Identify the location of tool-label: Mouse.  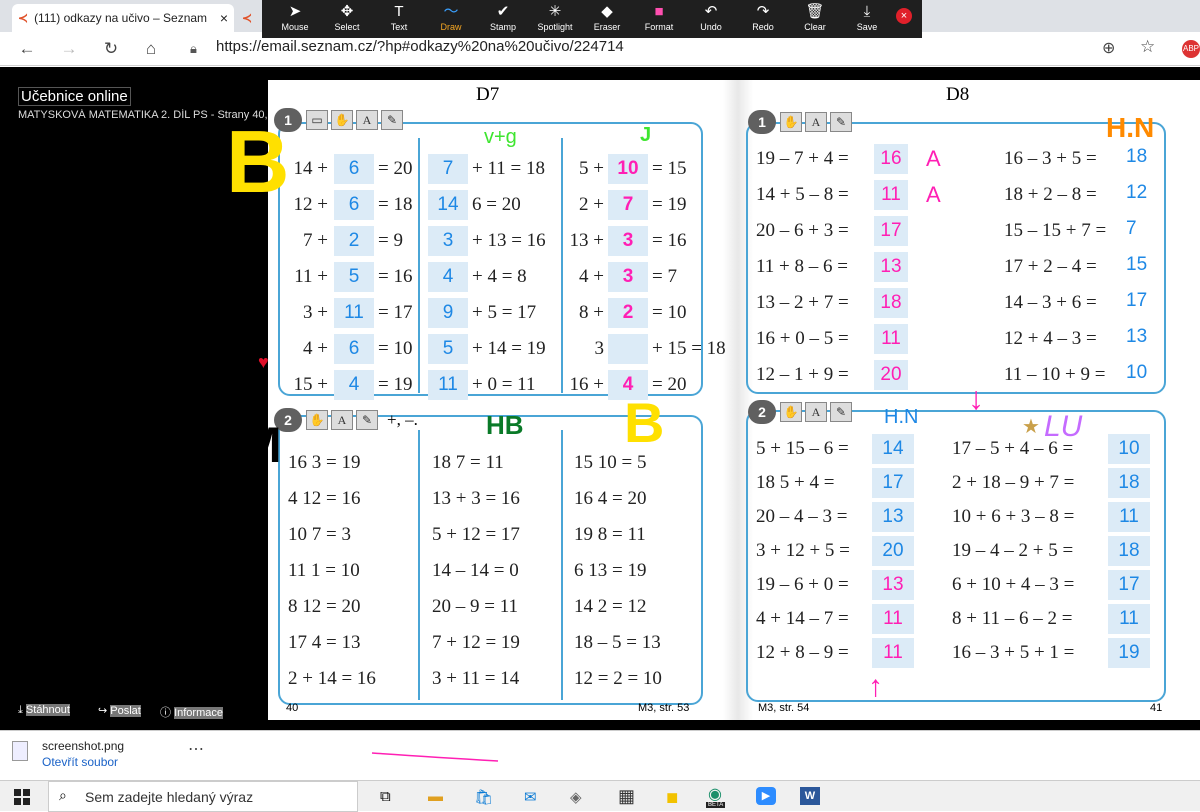
(295, 27).